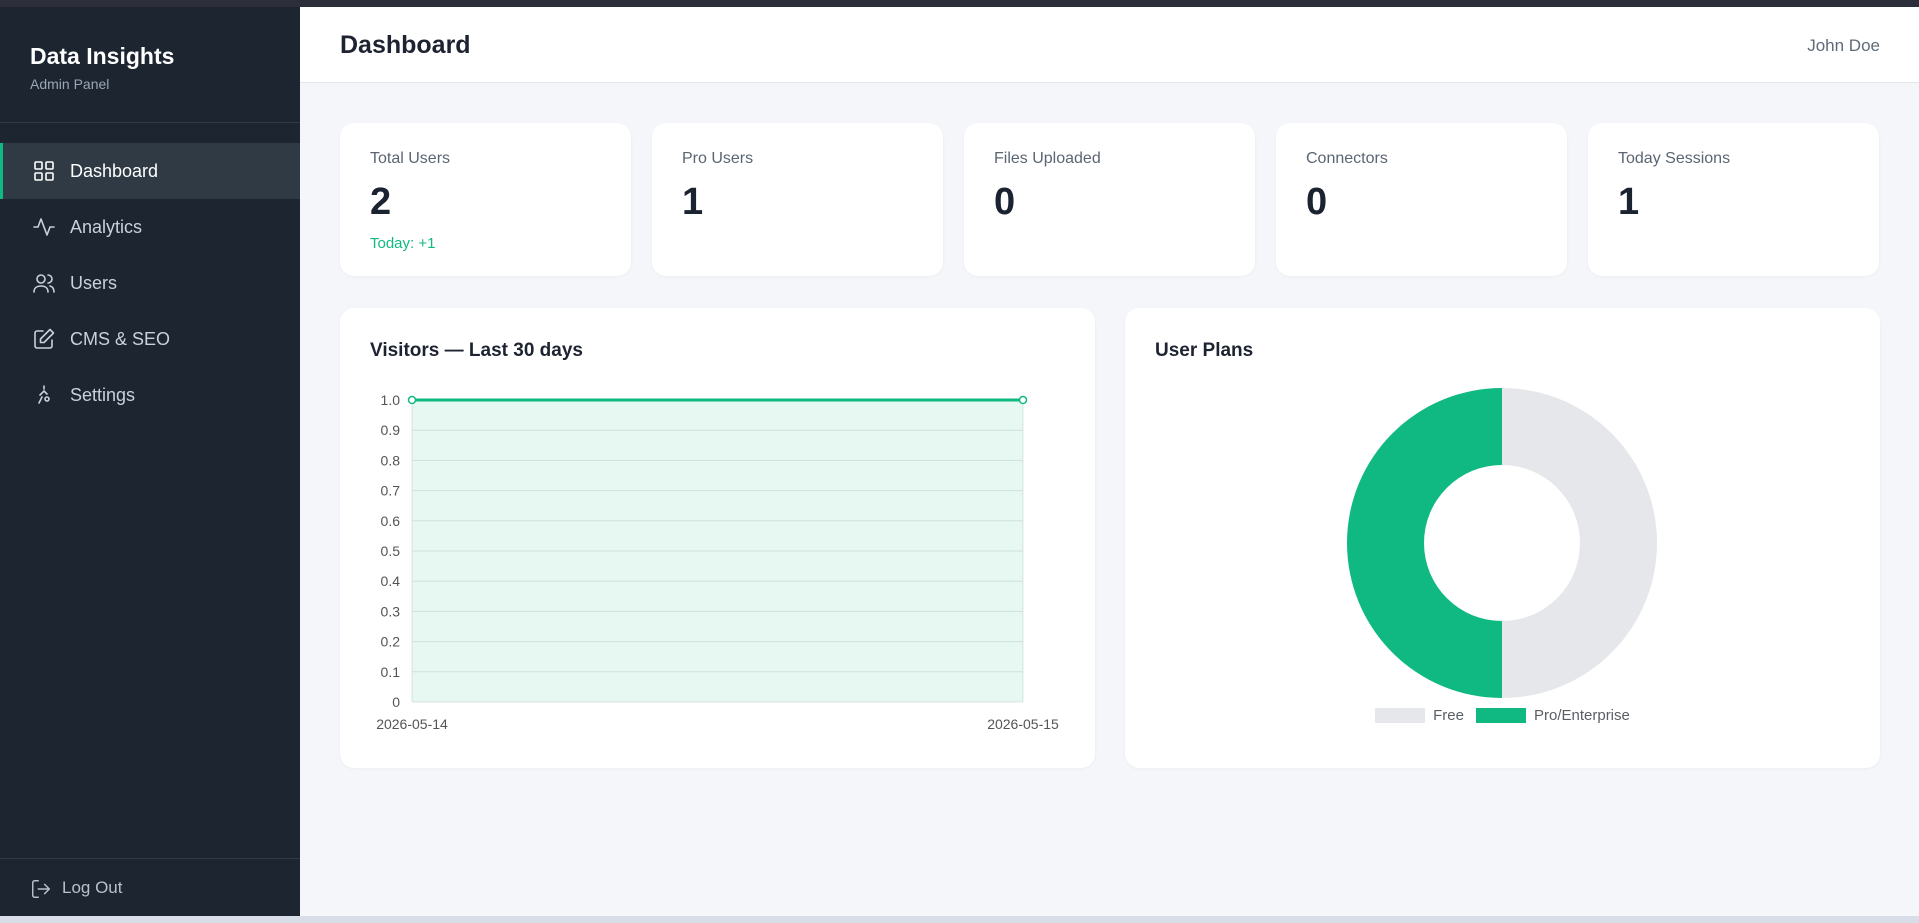 Image resolution: width=1919 pixels, height=923 pixels. I want to click on edit-icon, so click(44, 339).